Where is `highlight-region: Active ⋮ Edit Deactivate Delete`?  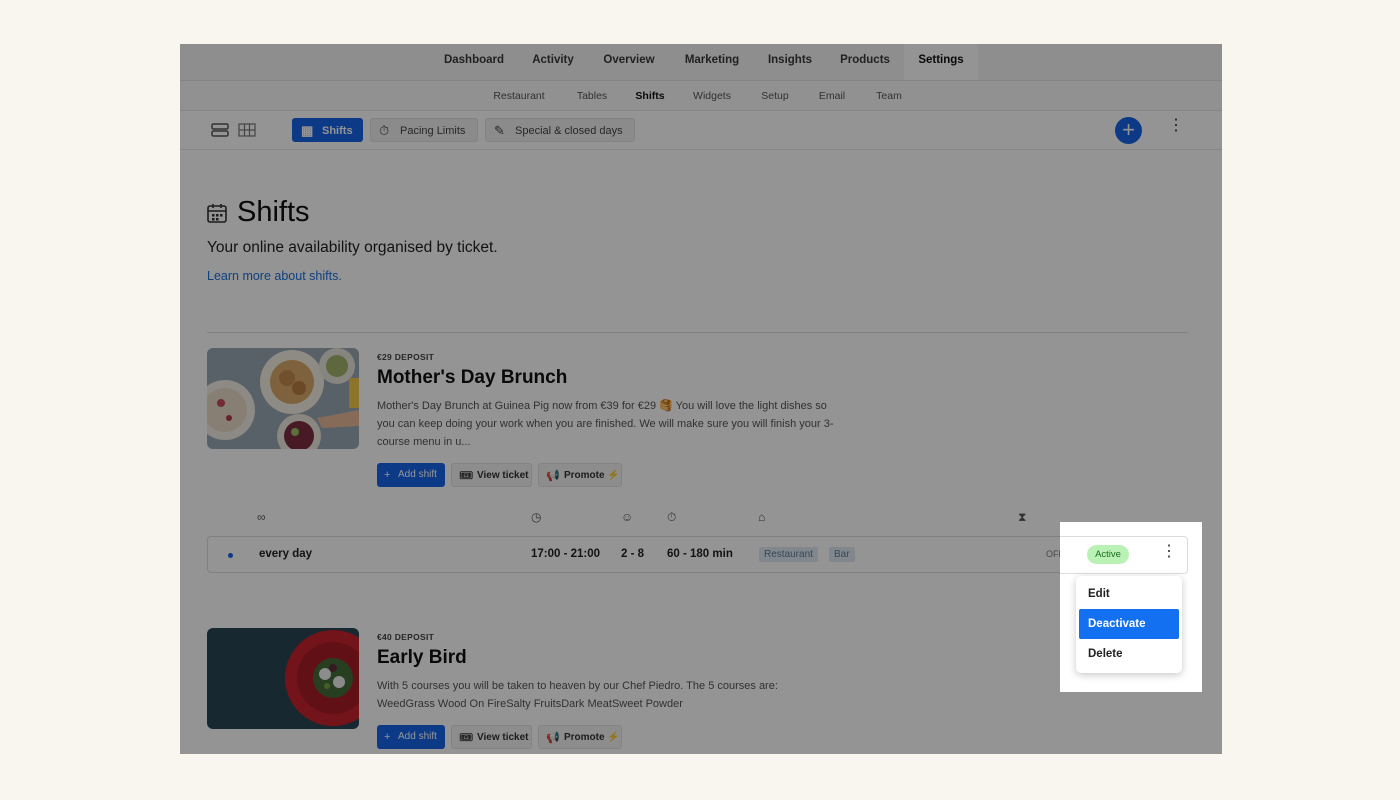 highlight-region: Active ⋮ Edit Deactivate Delete is located at coordinates (1131, 607).